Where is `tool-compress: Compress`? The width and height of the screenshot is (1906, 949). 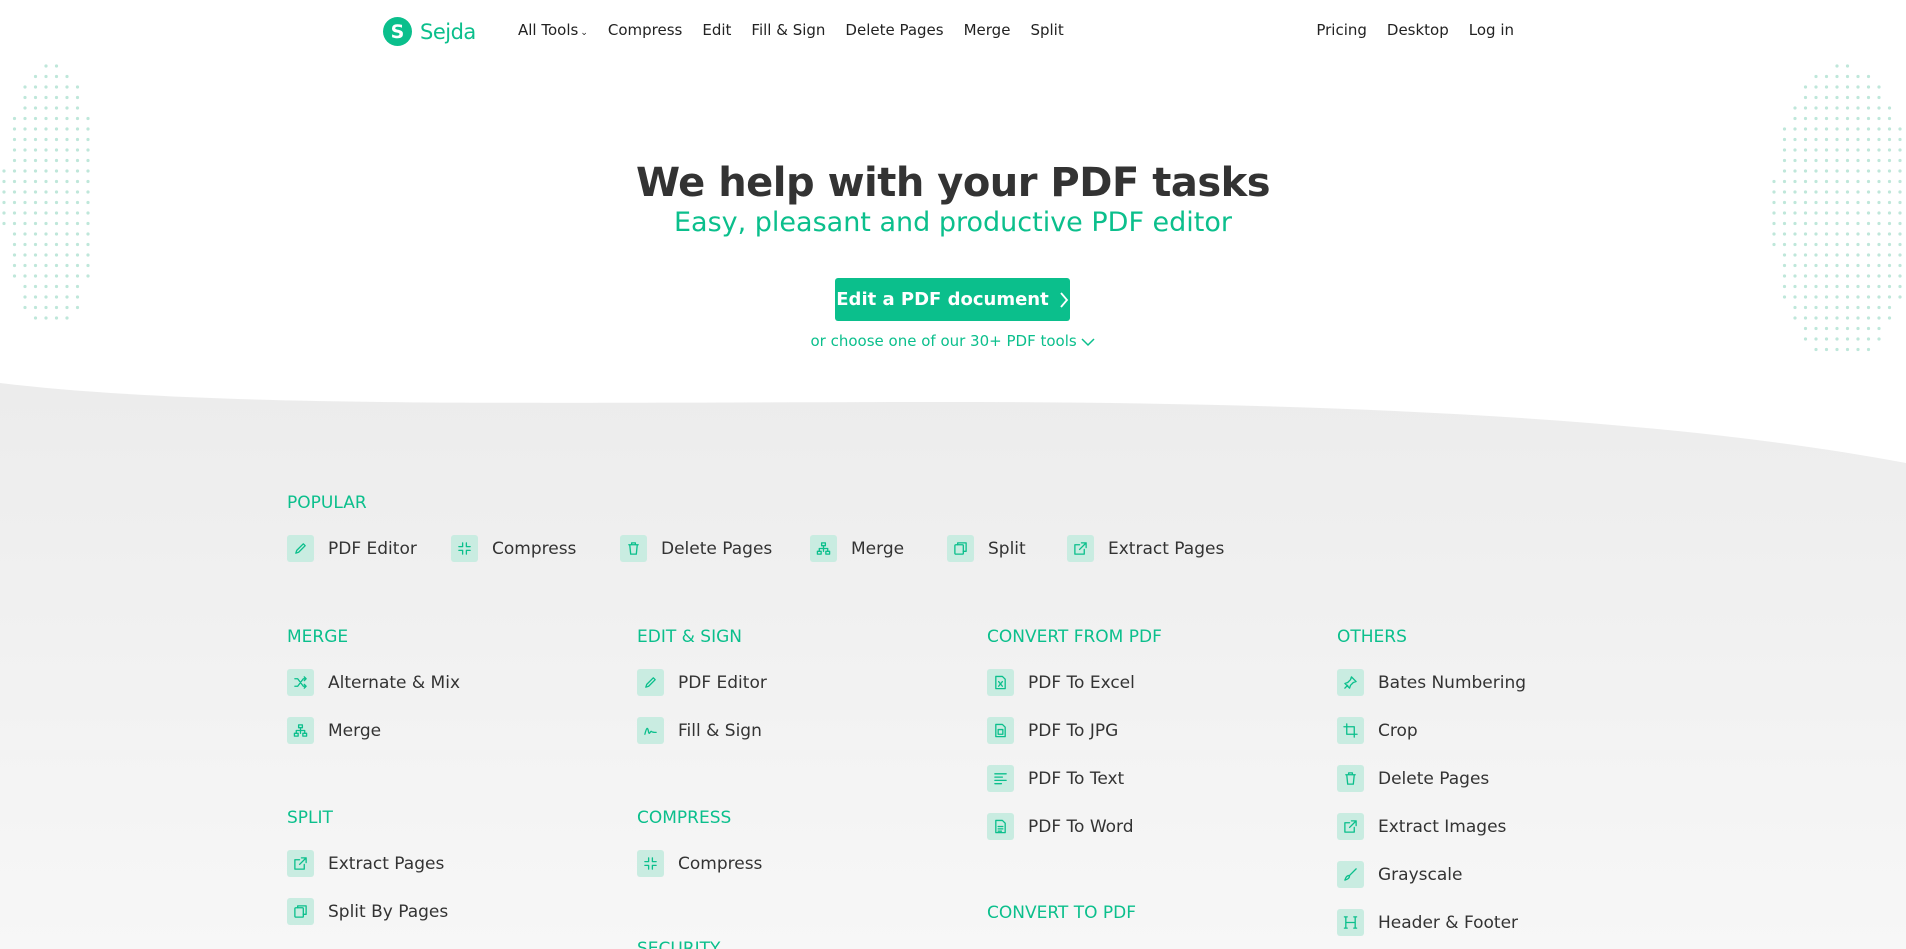 tool-compress: Compress is located at coordinates (699, 863).